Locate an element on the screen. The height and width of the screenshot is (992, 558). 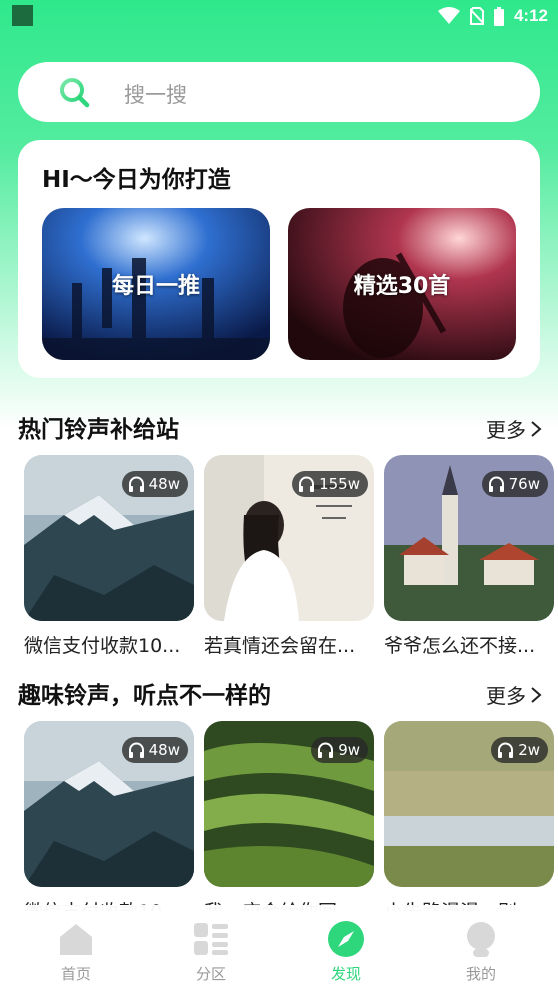
wifi-icon is located at coordinates (448, 15).